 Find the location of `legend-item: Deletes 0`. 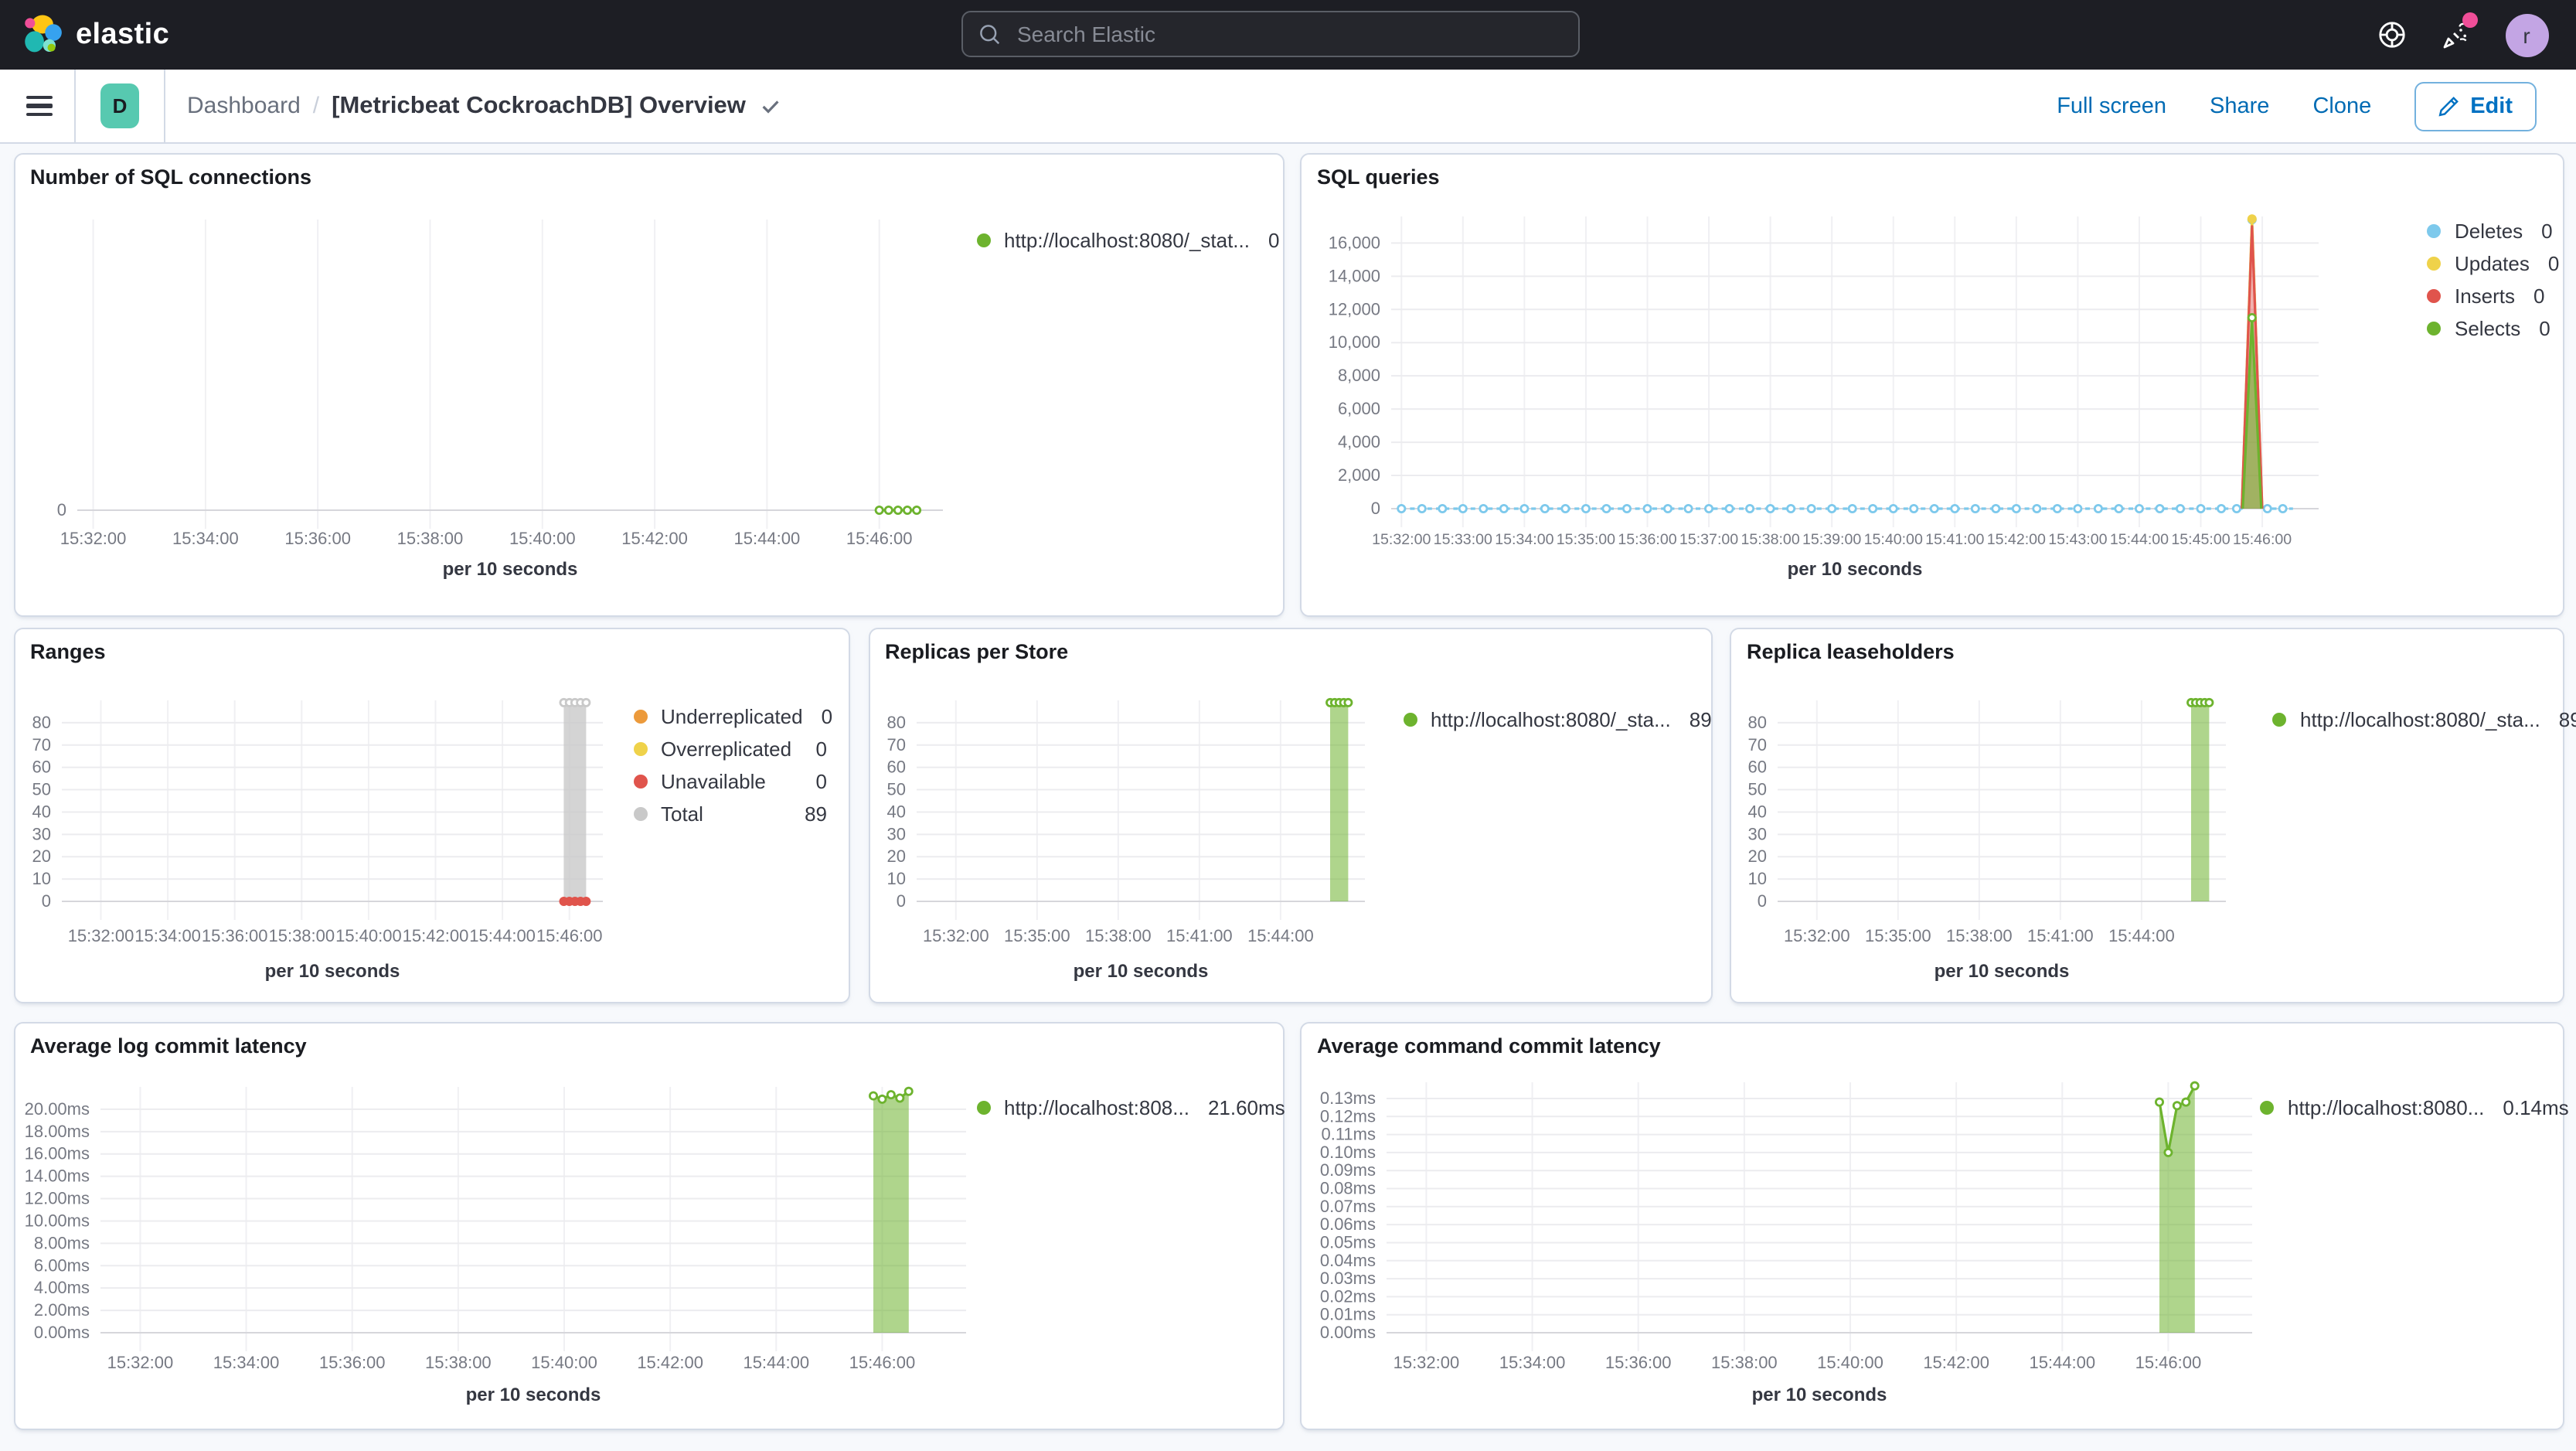

legend-item: Deletes 0 is located at coordinates (2490, 231).